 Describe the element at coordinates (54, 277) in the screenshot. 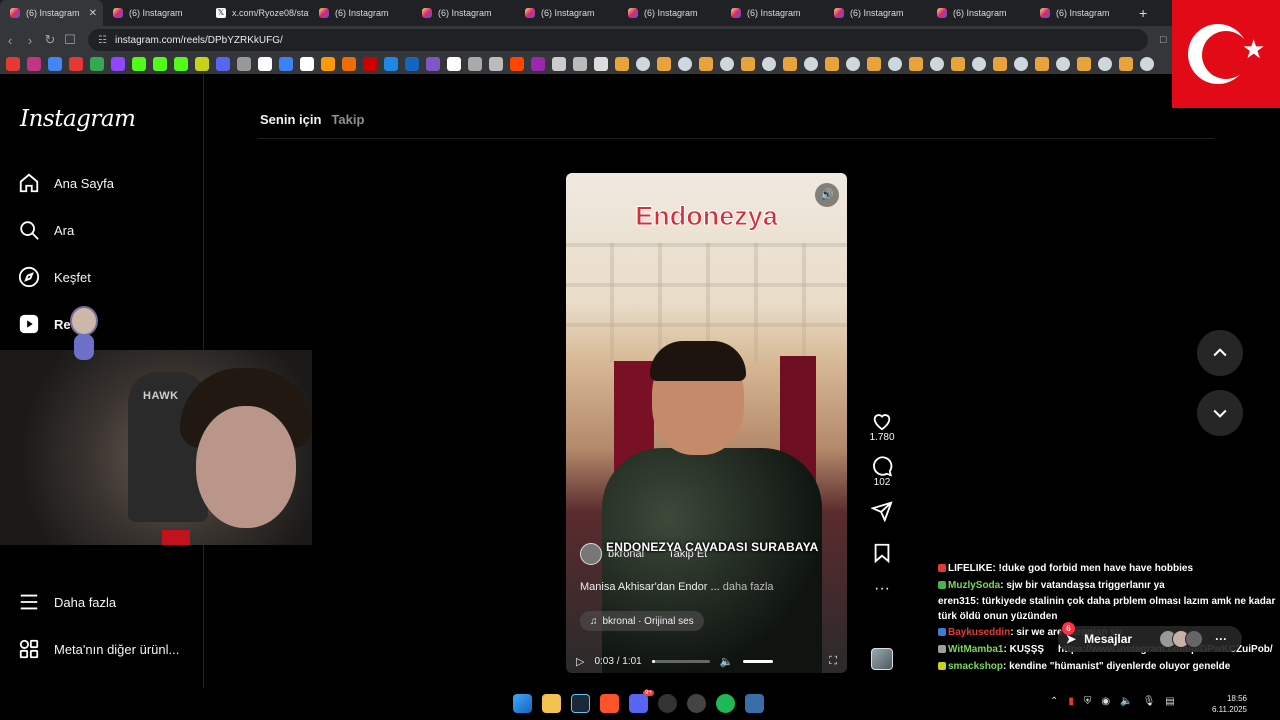

I see `nav-explore: Keşfet` at that location.